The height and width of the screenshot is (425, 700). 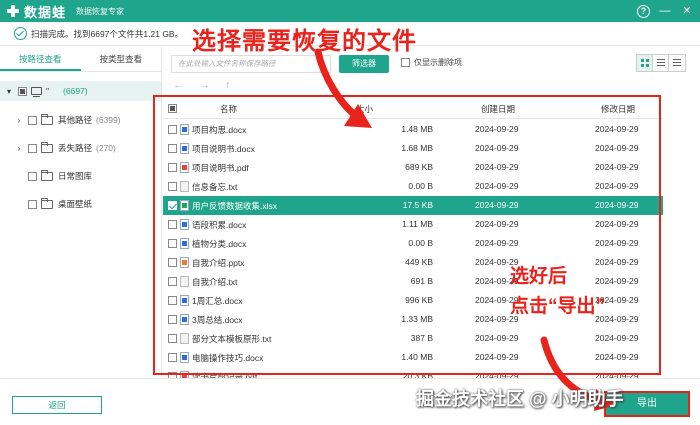 I want to click on close-icon: ✕, so click(x=687, y=11).